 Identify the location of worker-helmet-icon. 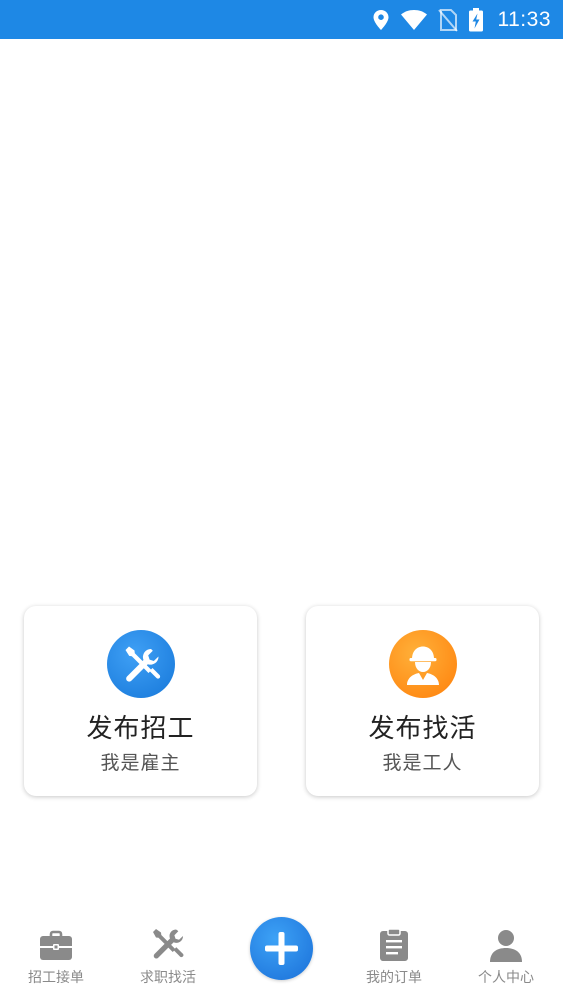
(422, 664).